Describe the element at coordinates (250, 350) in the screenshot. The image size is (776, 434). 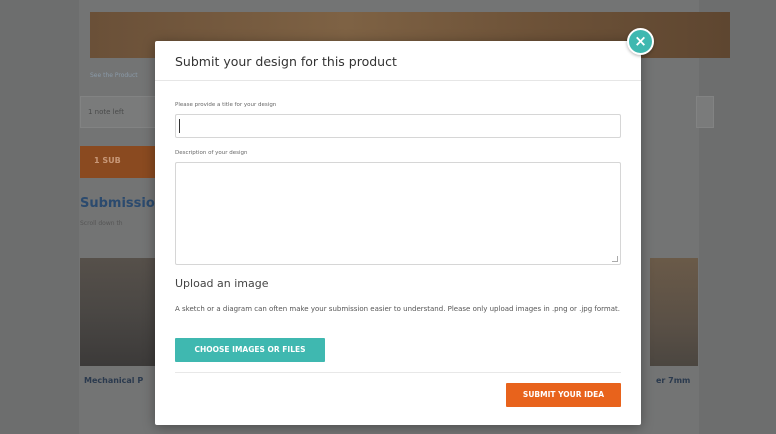
I see `choose-files-button: CHOOSE IMAGES OR FILES` at that location.